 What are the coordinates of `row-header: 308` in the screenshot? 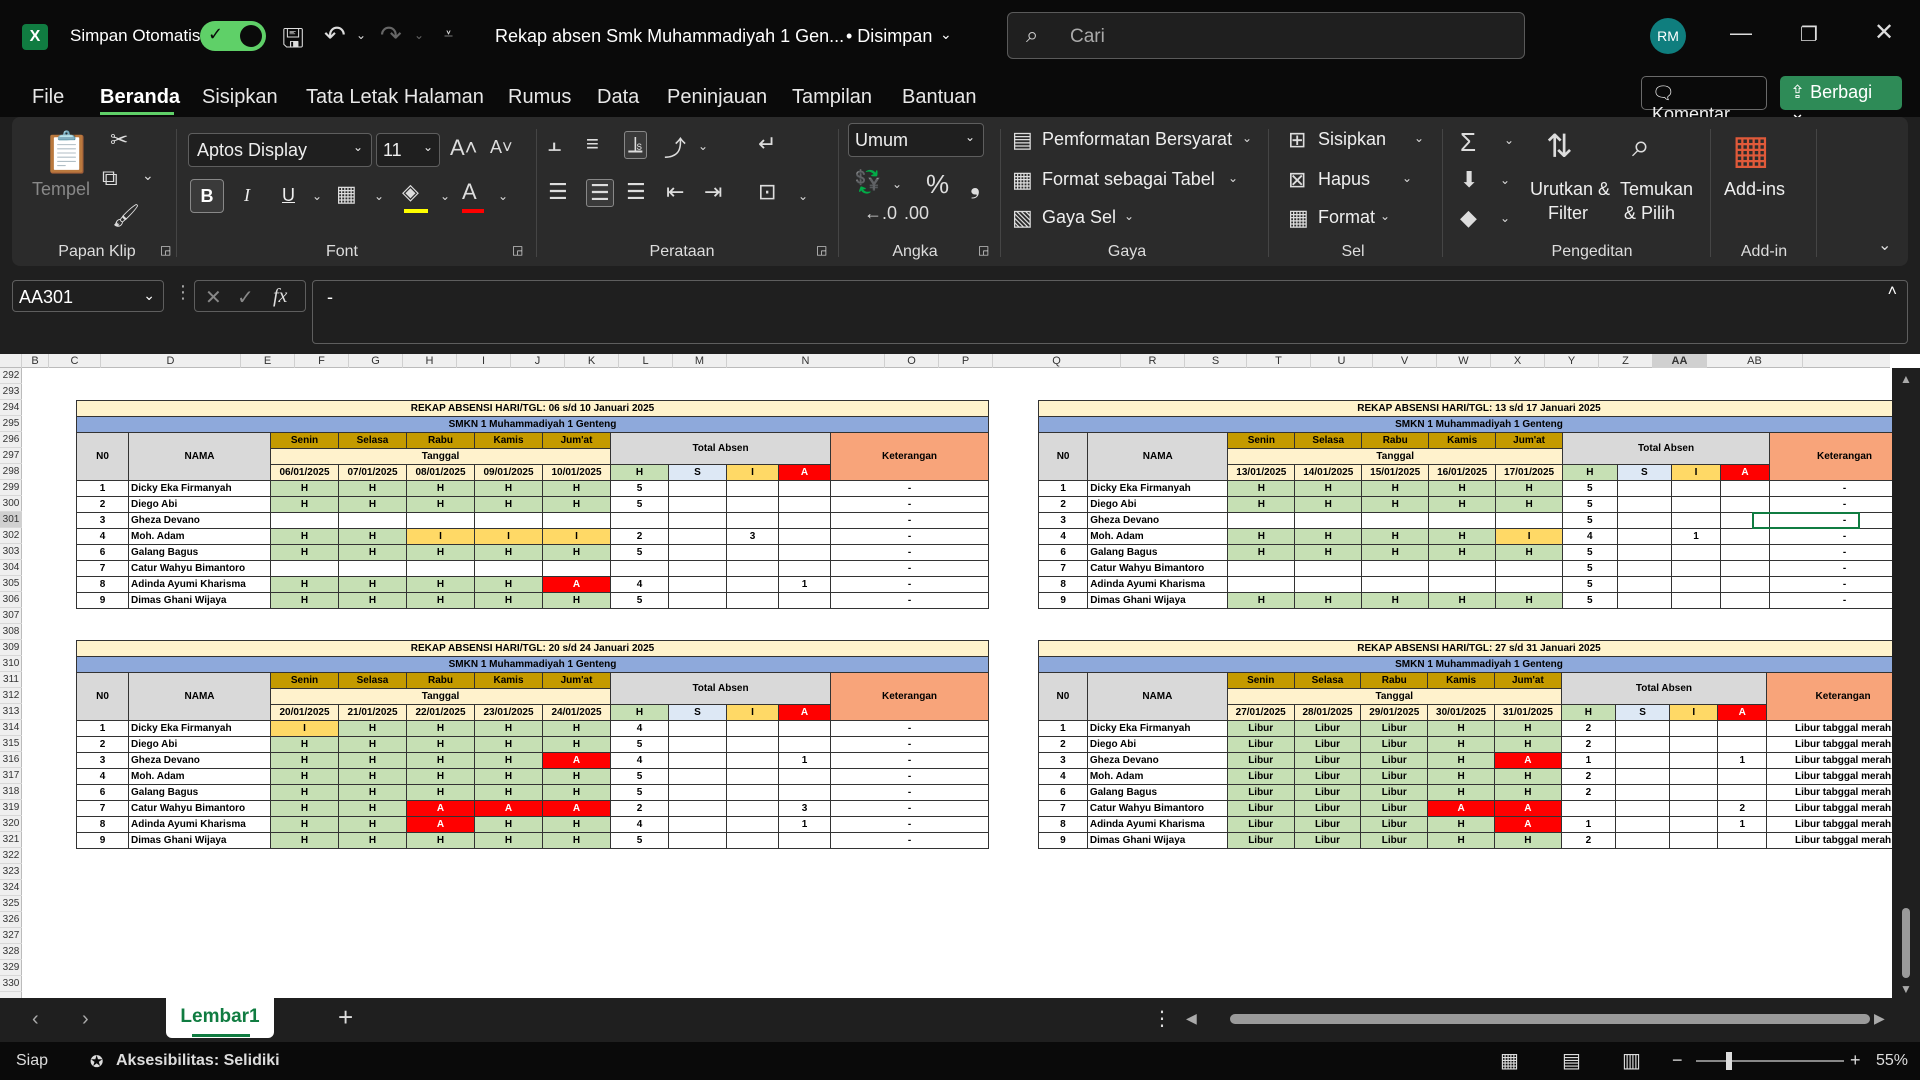 It's located at (11, 632).